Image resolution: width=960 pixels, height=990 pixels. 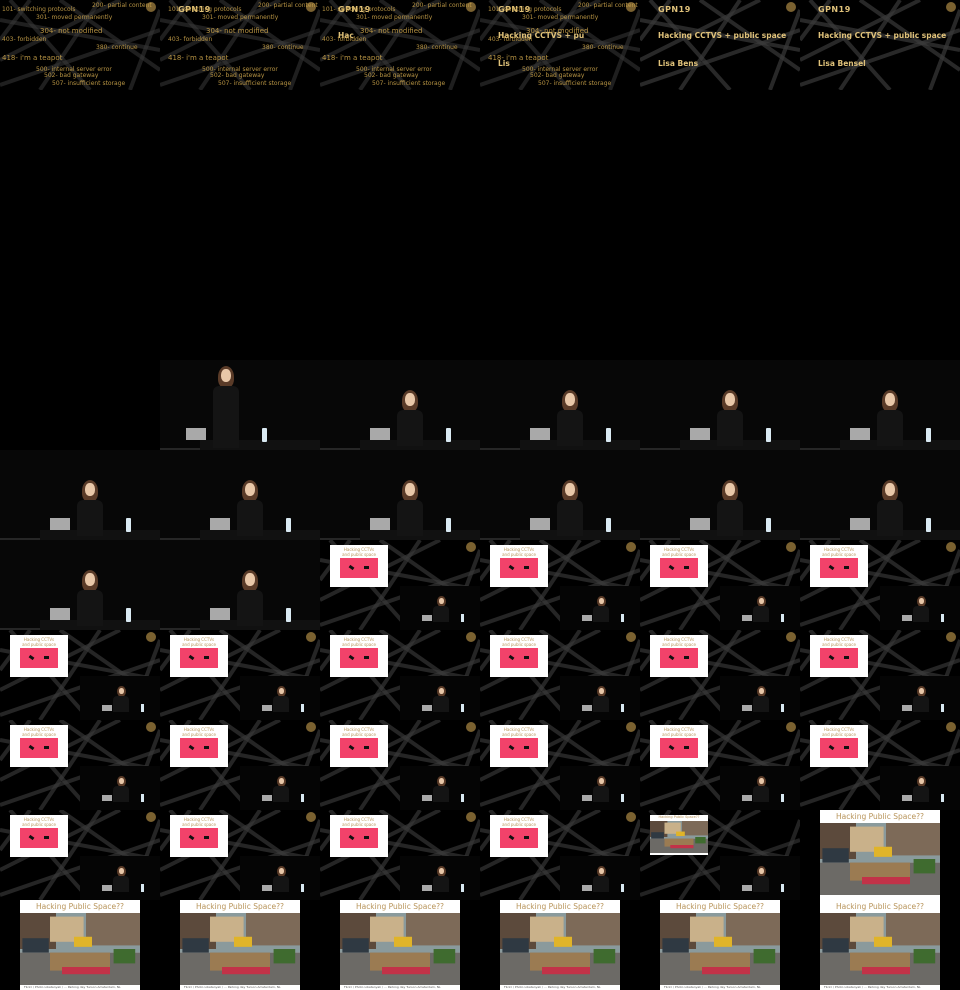 I want to click on http-code: 380- continue, so click(x=437, y=47).